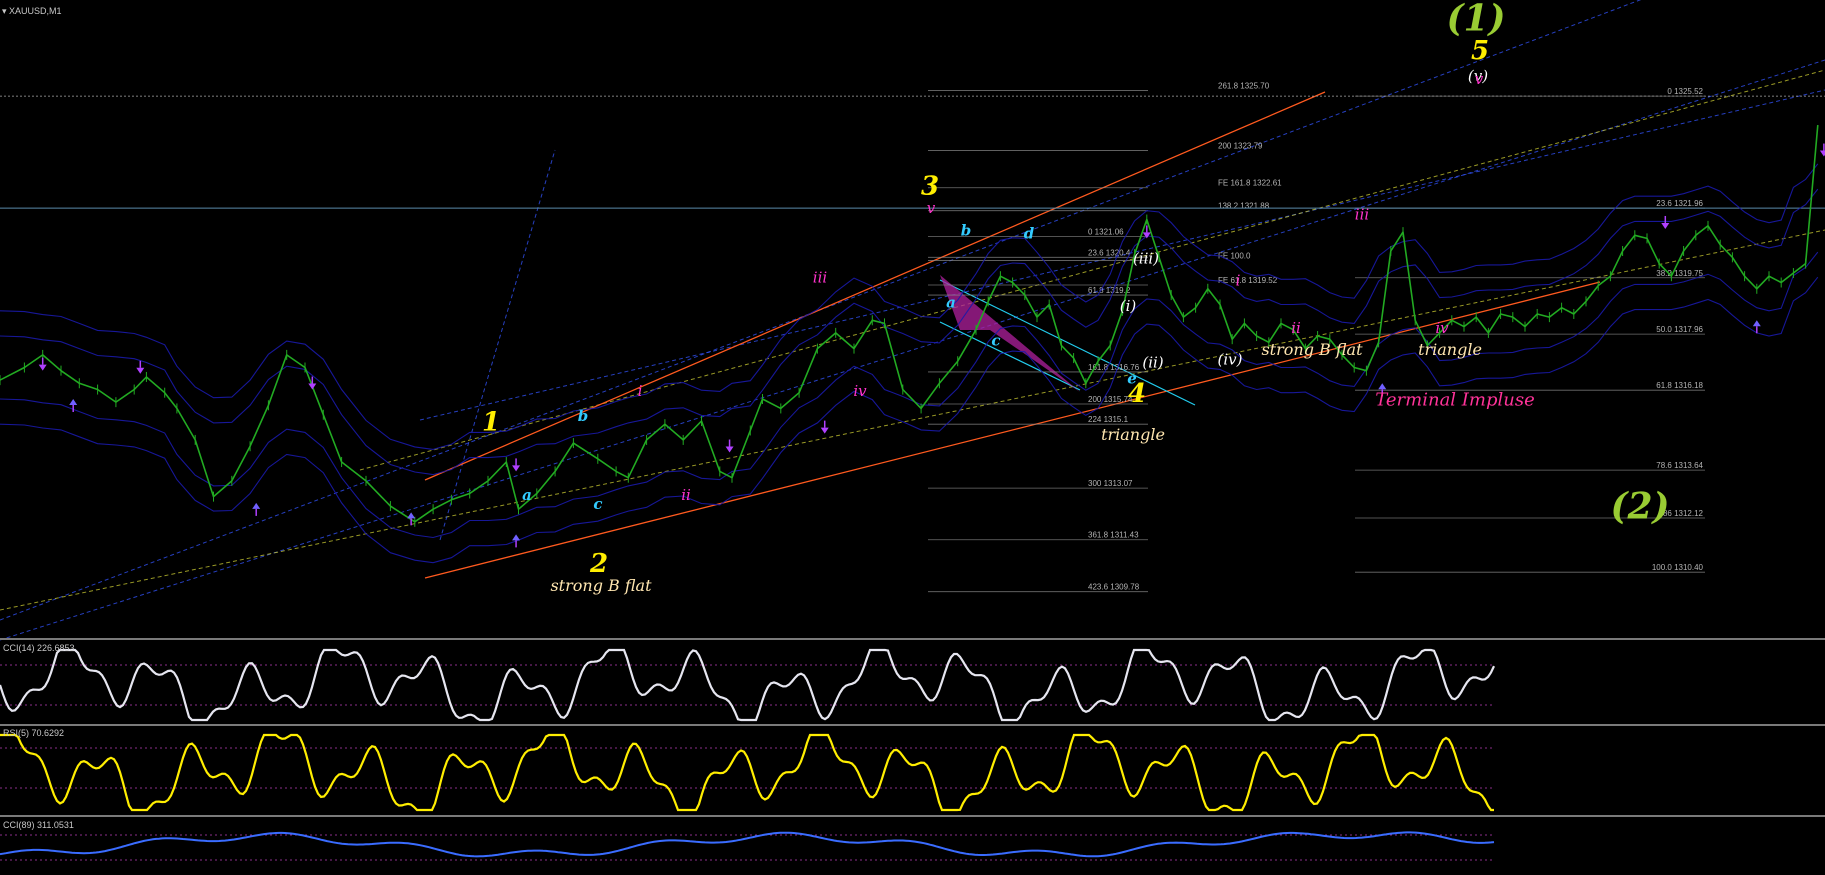 The width and height of the screenshot is (1825, 875). I want to click on fib-label-12: FE 161.8 1322.61, so click(1250, 183).